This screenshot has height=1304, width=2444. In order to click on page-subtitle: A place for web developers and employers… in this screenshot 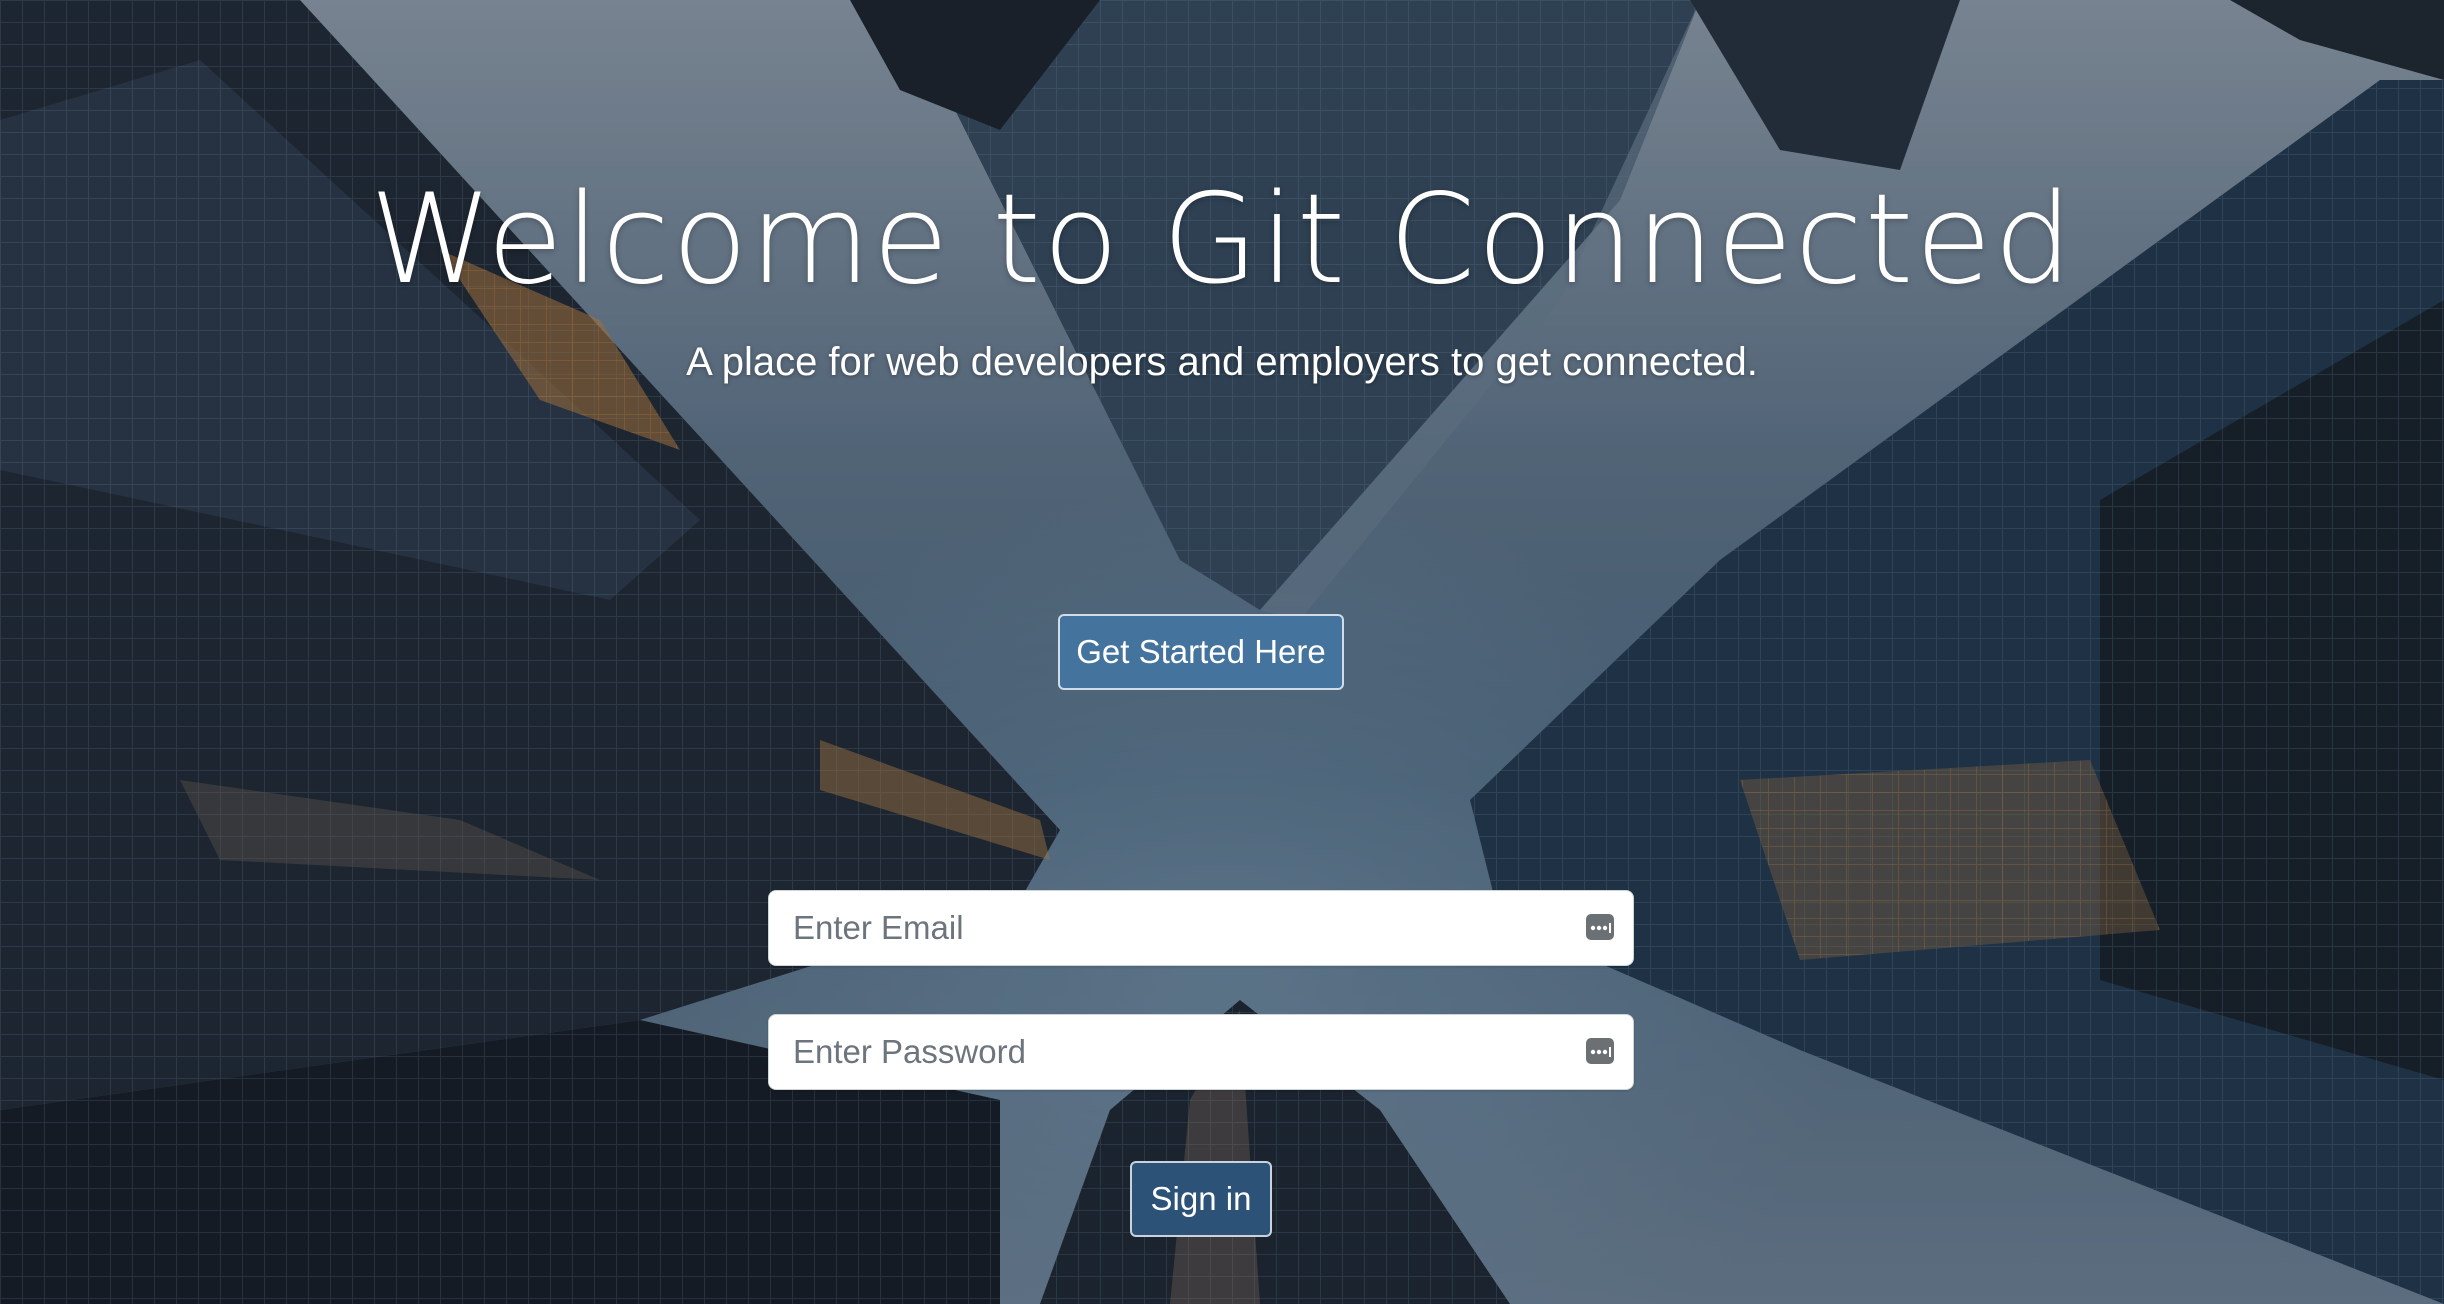, I will do `click(1222, 362)`.